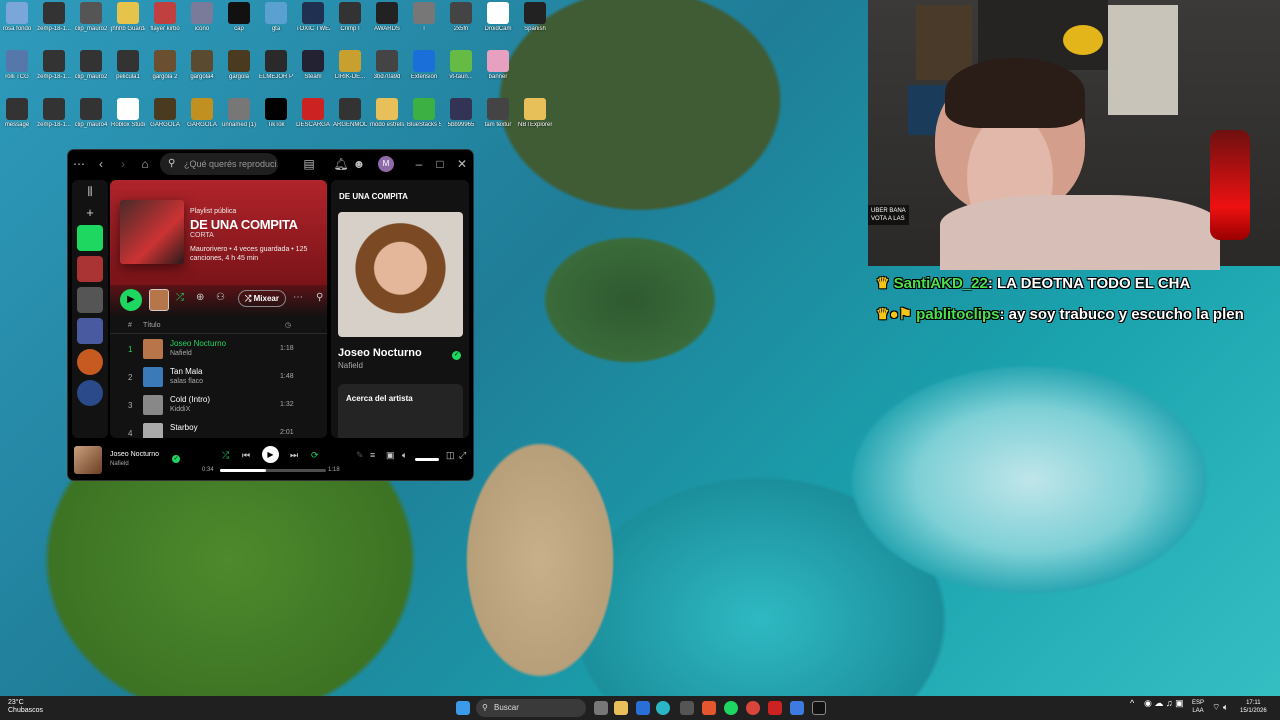  What do you see at coordinates (709, 708) in the screenshot?
I see `brave-icon` at bounding box center [709, 708].